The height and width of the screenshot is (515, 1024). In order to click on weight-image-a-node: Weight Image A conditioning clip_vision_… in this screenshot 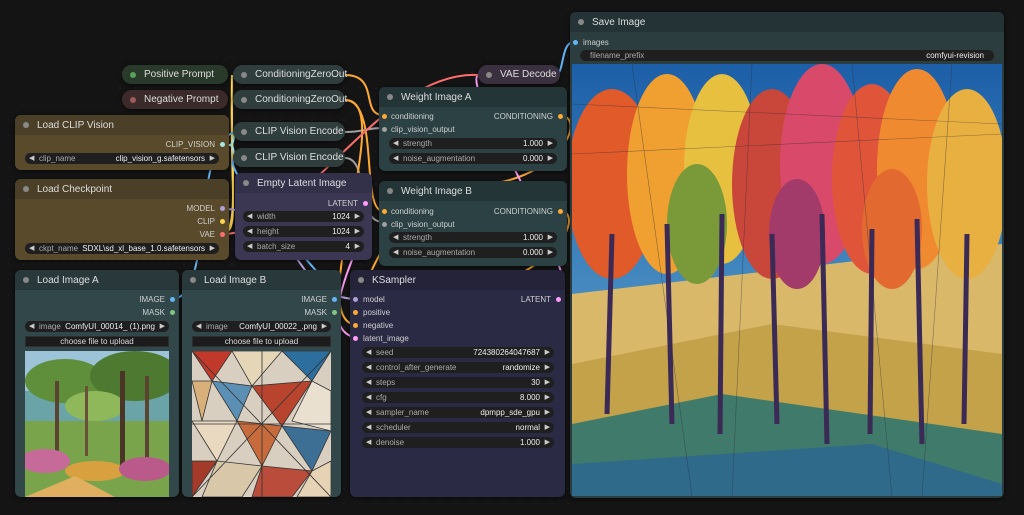, I will do `click(473, 129)`.